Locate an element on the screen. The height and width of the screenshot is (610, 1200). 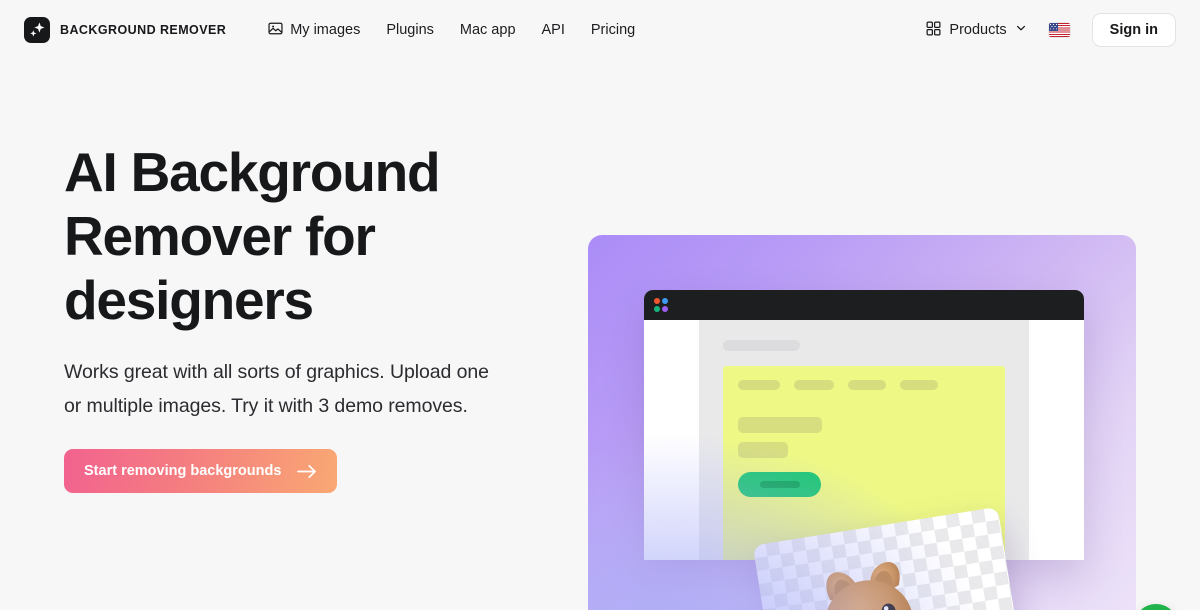
mockup-body is located at coordinates (864, 440).